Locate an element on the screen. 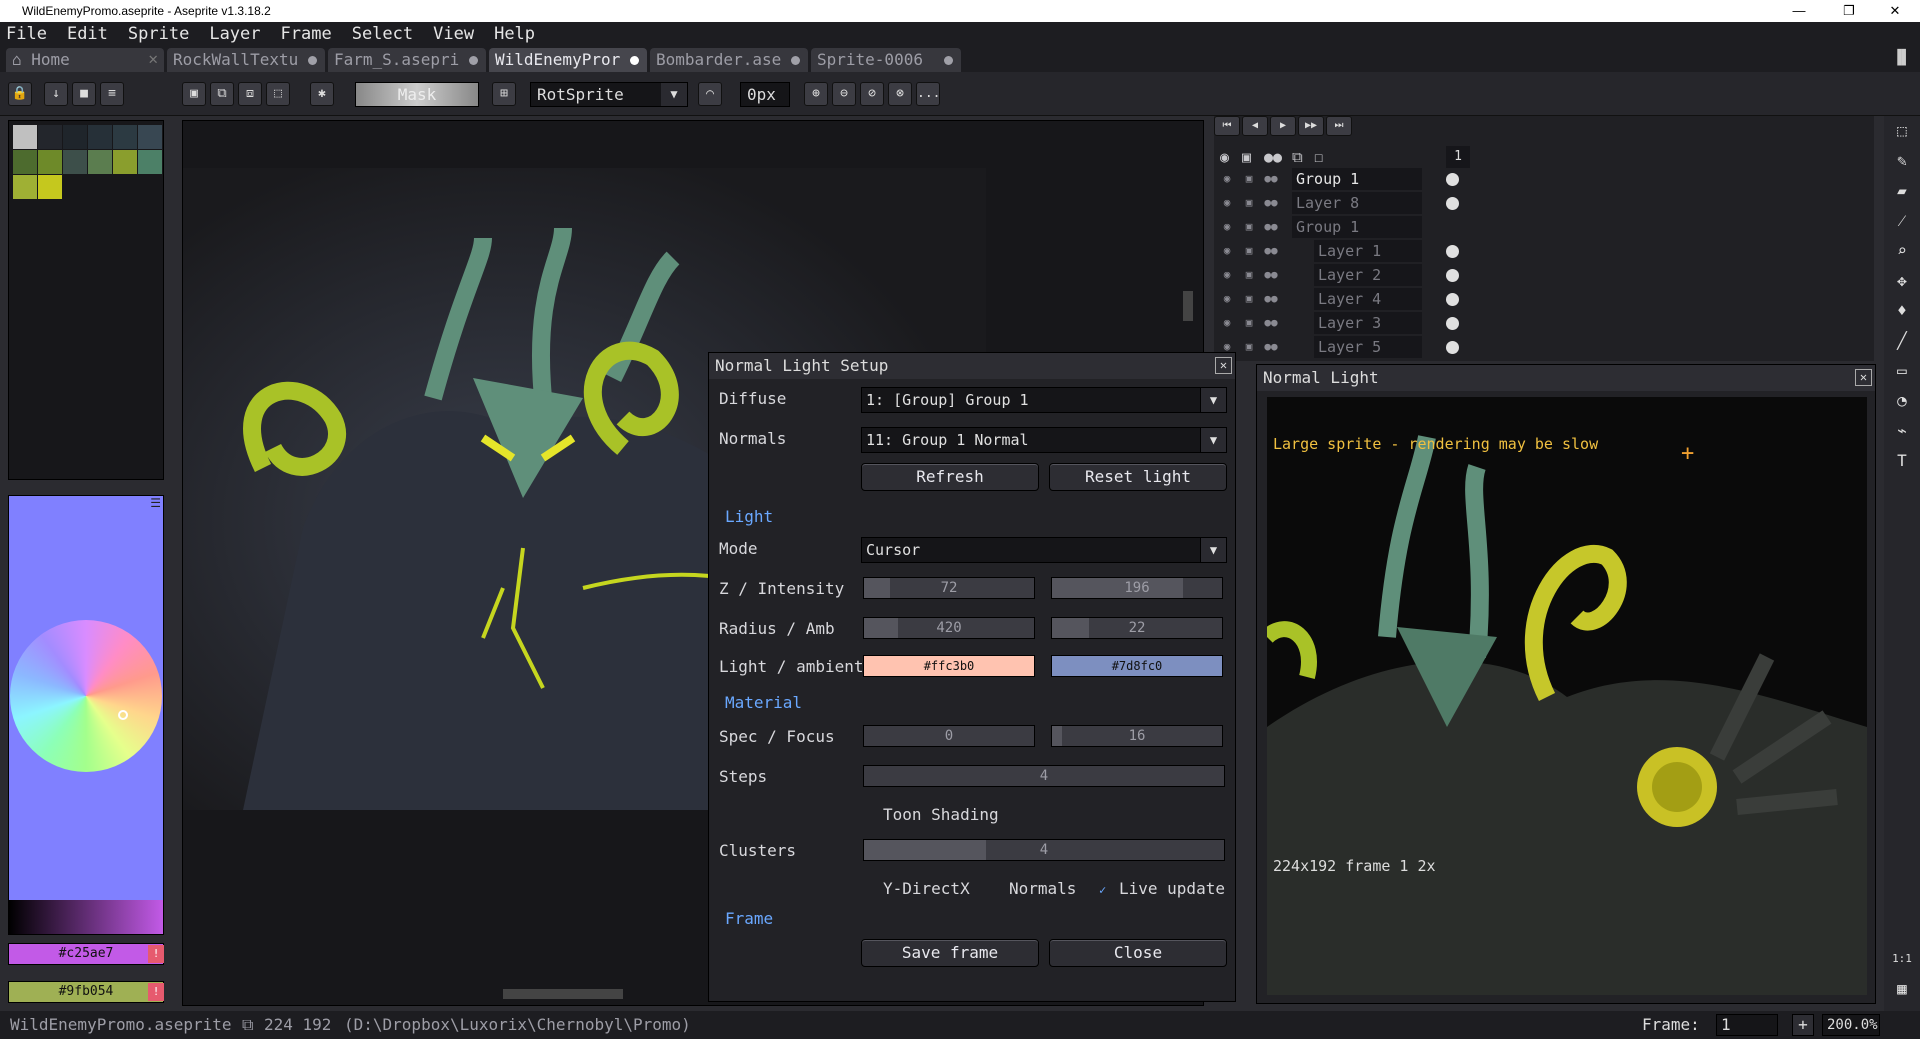 This screenshot has height=1039, width=1920. contour-tool-icon: ◔ is located at coordinates (1902, 401).